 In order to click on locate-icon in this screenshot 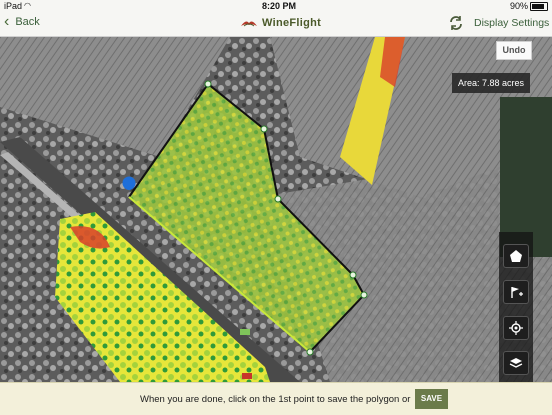, I will do `click(516, 328)`.